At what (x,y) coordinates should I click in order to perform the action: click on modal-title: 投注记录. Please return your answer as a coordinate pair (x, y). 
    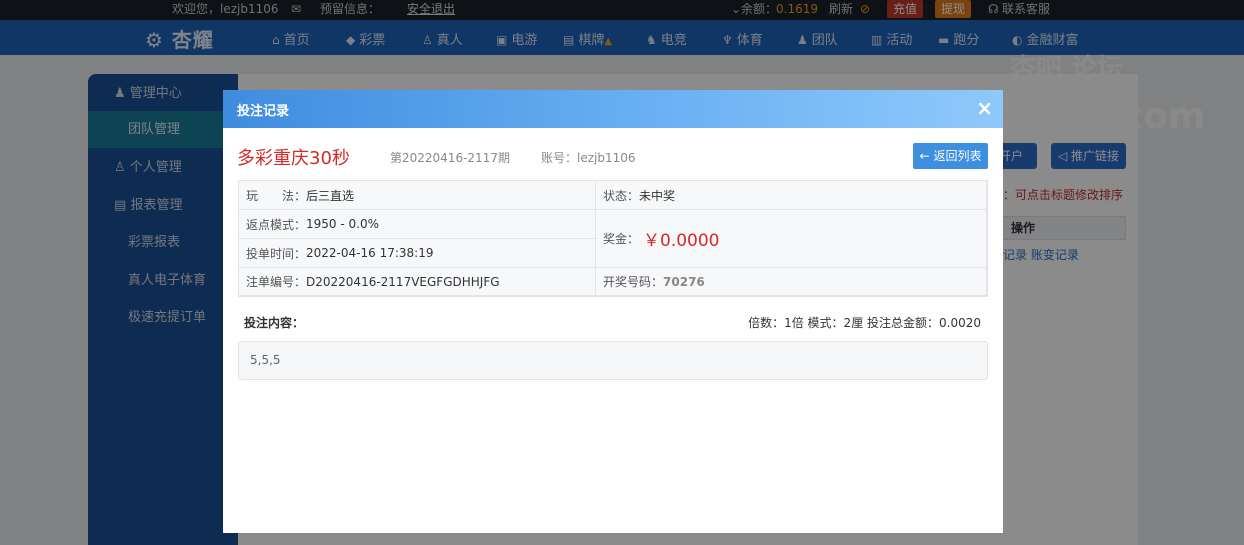
    Looking at the image, I should click on (263, 111).